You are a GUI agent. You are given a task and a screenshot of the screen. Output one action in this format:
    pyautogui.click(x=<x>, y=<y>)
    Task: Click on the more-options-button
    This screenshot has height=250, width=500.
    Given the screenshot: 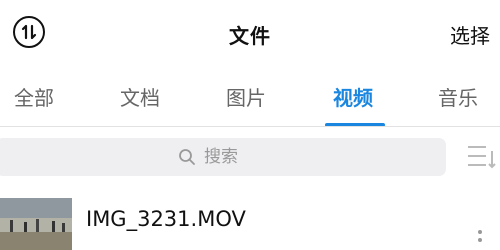 What is the action you would take?
    pyautogui.click(x=480, y=235)
    